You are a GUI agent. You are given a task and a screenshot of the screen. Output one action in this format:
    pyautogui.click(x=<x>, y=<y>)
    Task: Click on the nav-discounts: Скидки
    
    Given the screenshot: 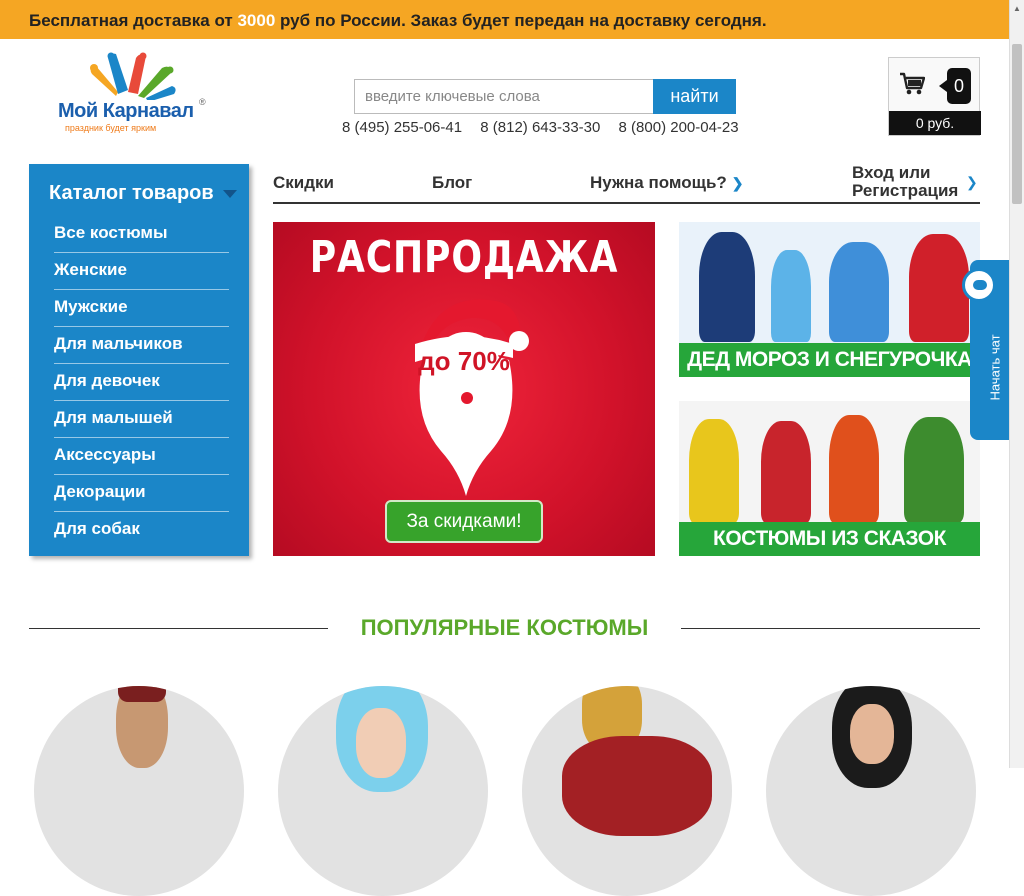 What is the action you would take?
    pyautogui.click(x=303, y=183)
    